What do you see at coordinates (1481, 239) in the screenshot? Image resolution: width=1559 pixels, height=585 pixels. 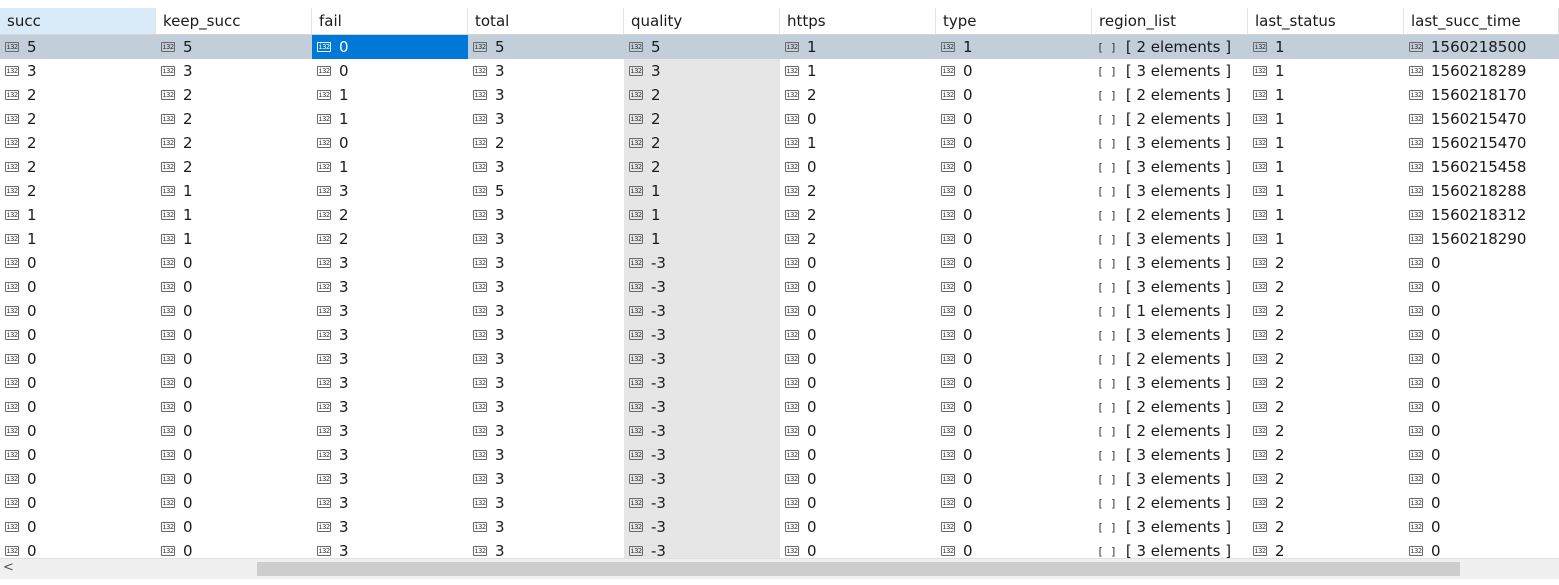 I see `table-cell-last-succ-time: i32 1560218290` at bounding box center [1481, 239].